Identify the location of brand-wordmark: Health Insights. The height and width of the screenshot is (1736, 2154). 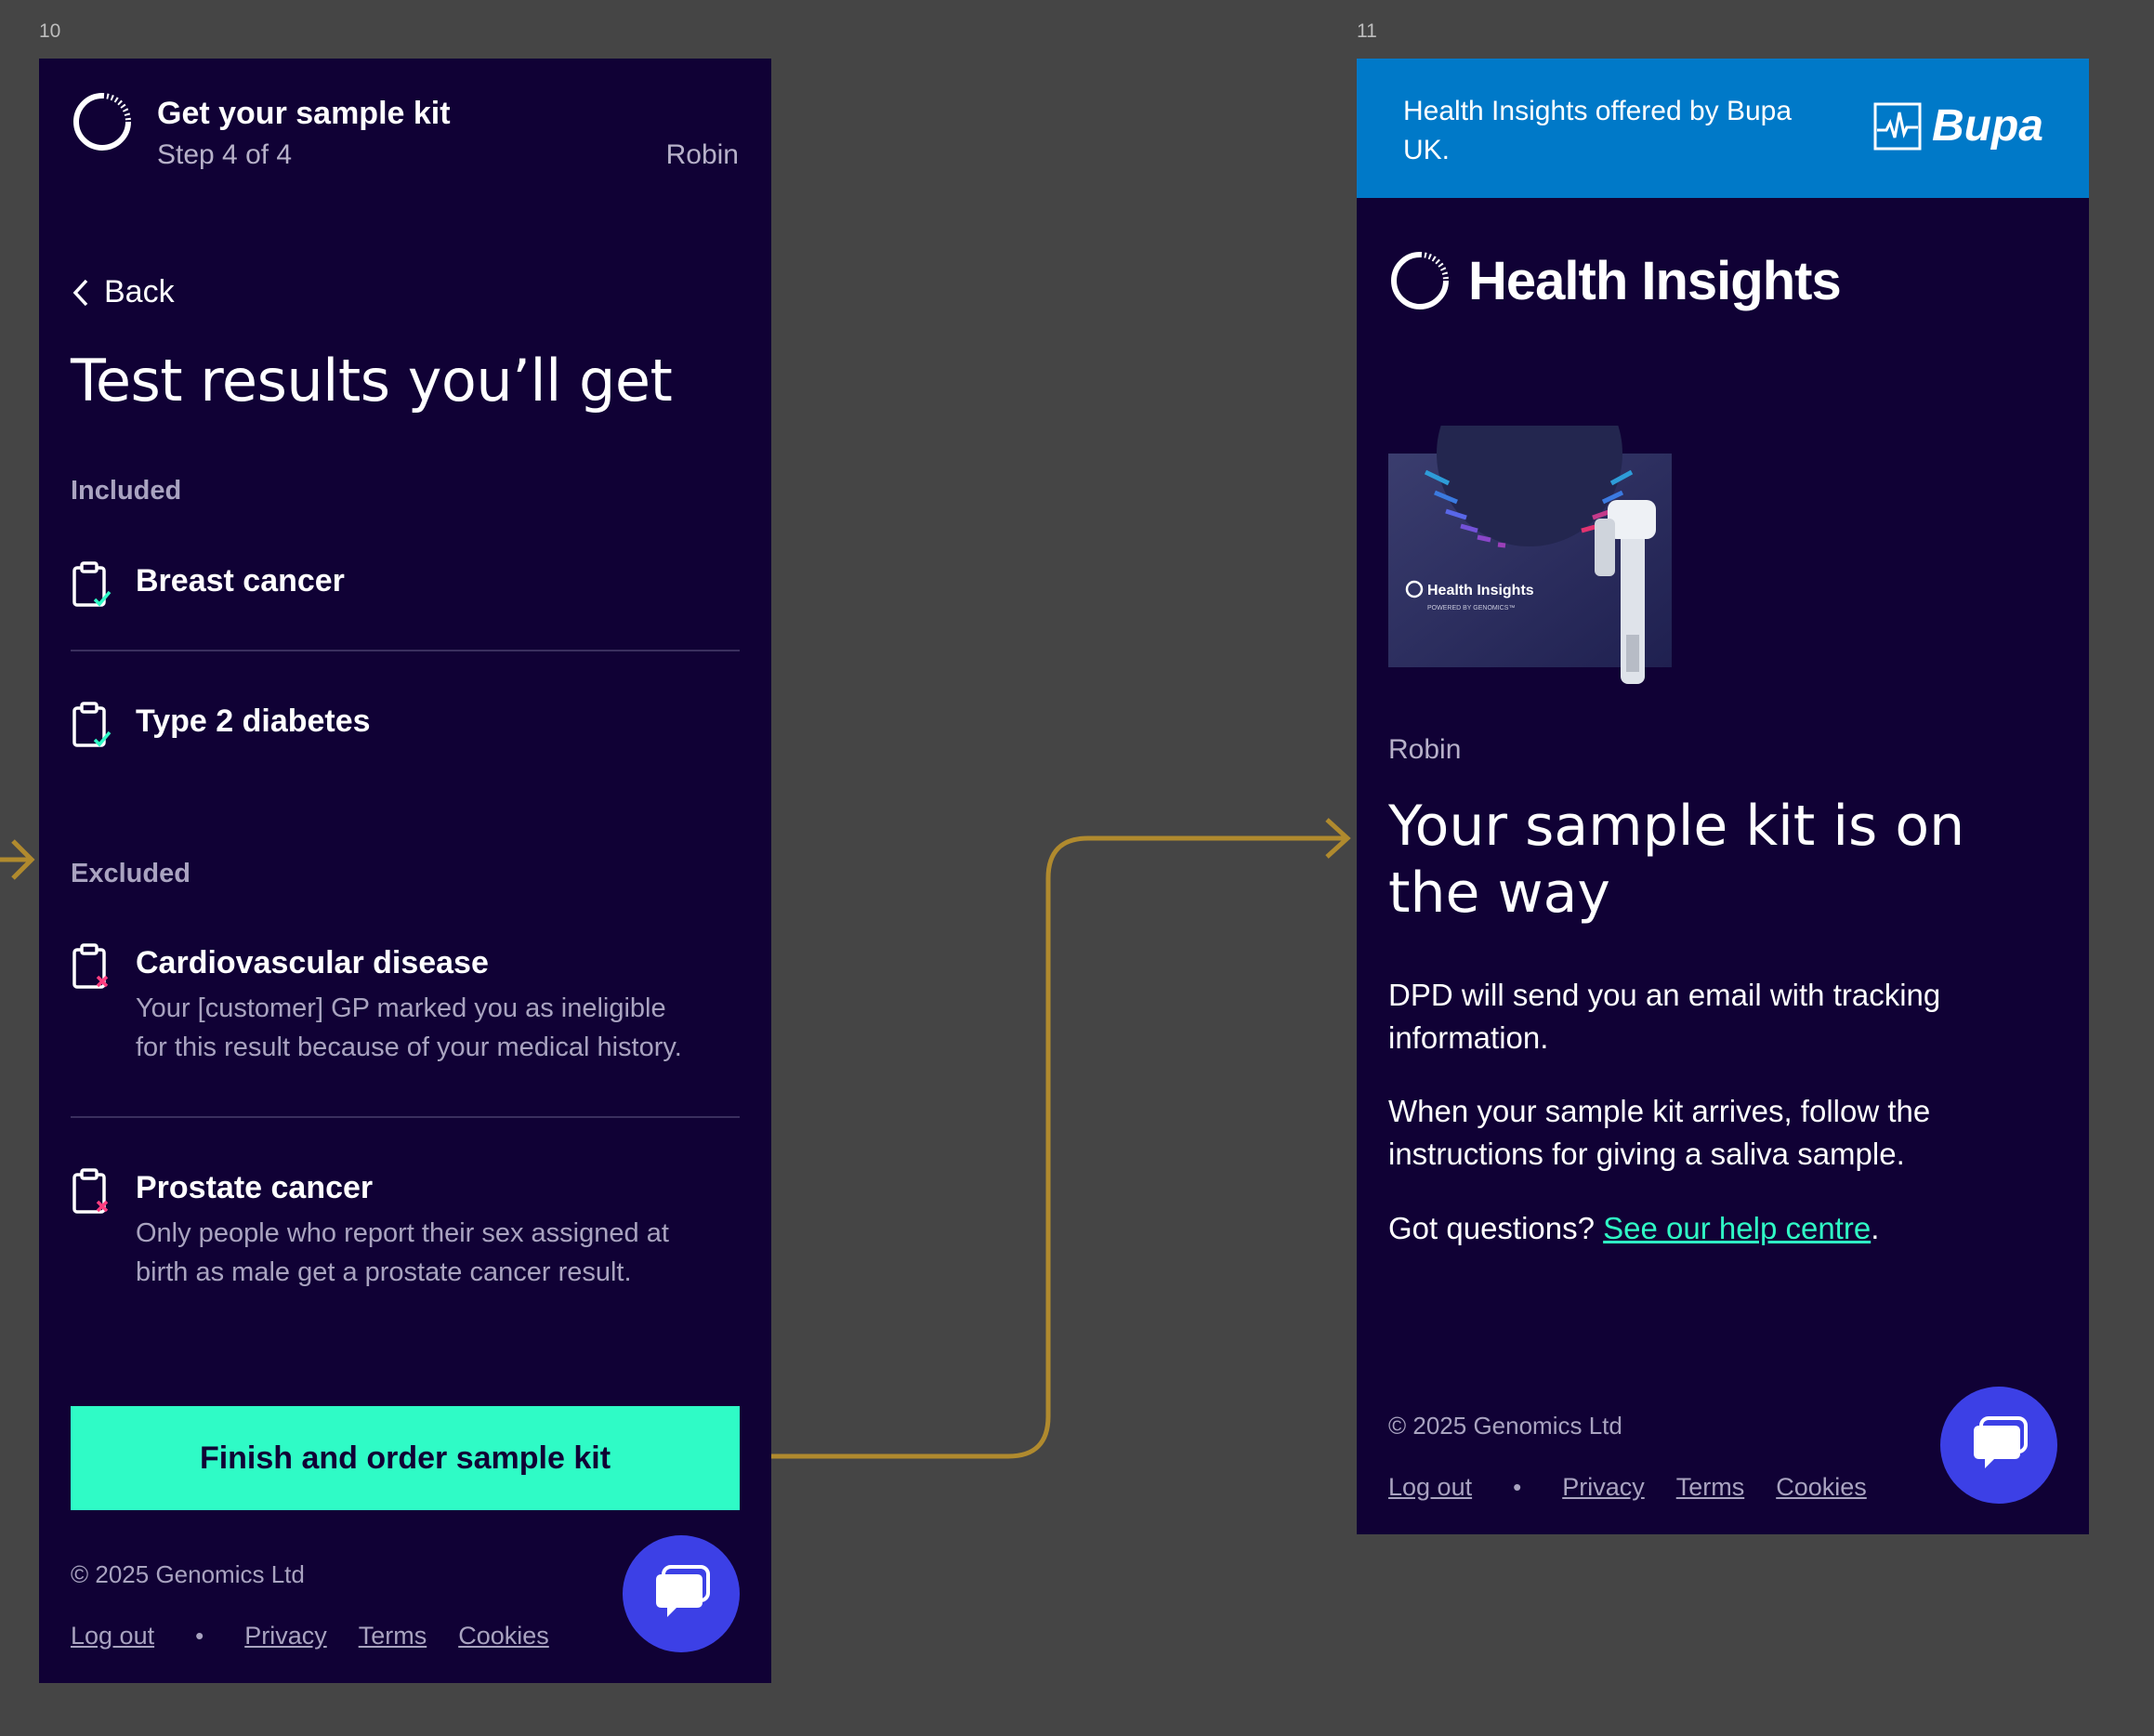
(1655, 281).